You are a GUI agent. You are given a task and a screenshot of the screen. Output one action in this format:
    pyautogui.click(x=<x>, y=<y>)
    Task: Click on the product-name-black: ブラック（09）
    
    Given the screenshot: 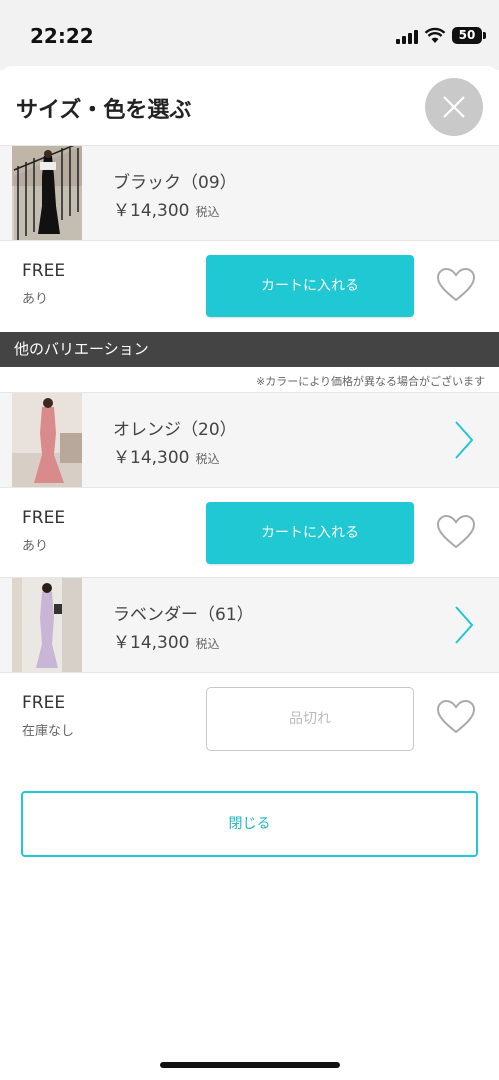 What is the action you would take?
    pyautogui.click(x=175, y=183)
    